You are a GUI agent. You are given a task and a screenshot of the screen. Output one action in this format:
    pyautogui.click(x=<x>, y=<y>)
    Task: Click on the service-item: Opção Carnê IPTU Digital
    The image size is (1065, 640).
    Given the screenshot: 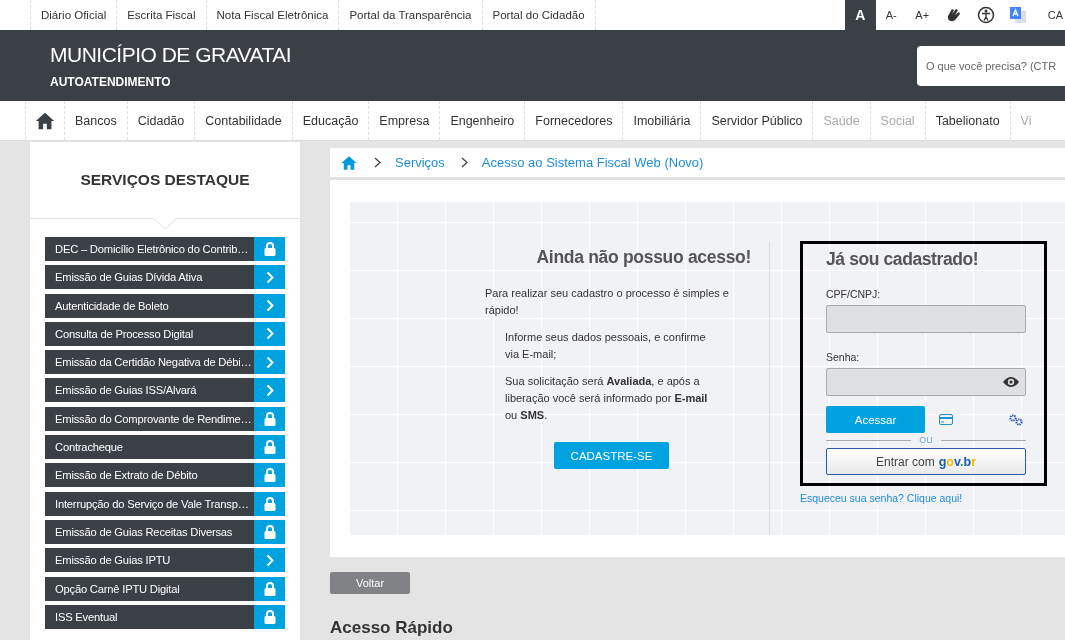 What is the action you would take?
    pyautogui.click(x=165, y=588)
    